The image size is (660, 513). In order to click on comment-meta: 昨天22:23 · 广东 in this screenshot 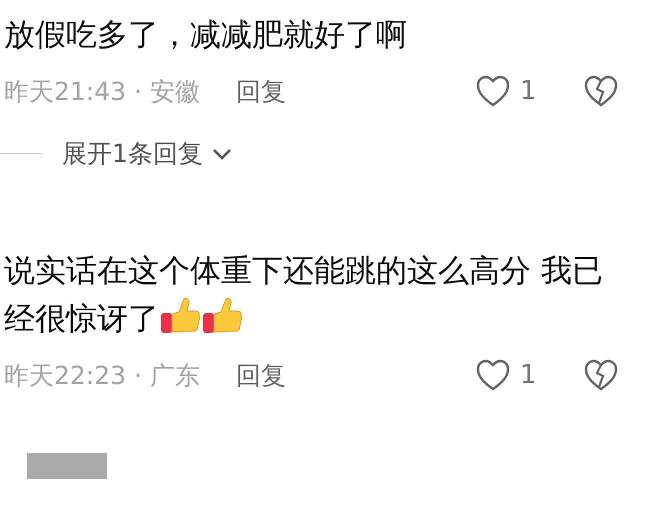, I will do `click(102, 376)`.